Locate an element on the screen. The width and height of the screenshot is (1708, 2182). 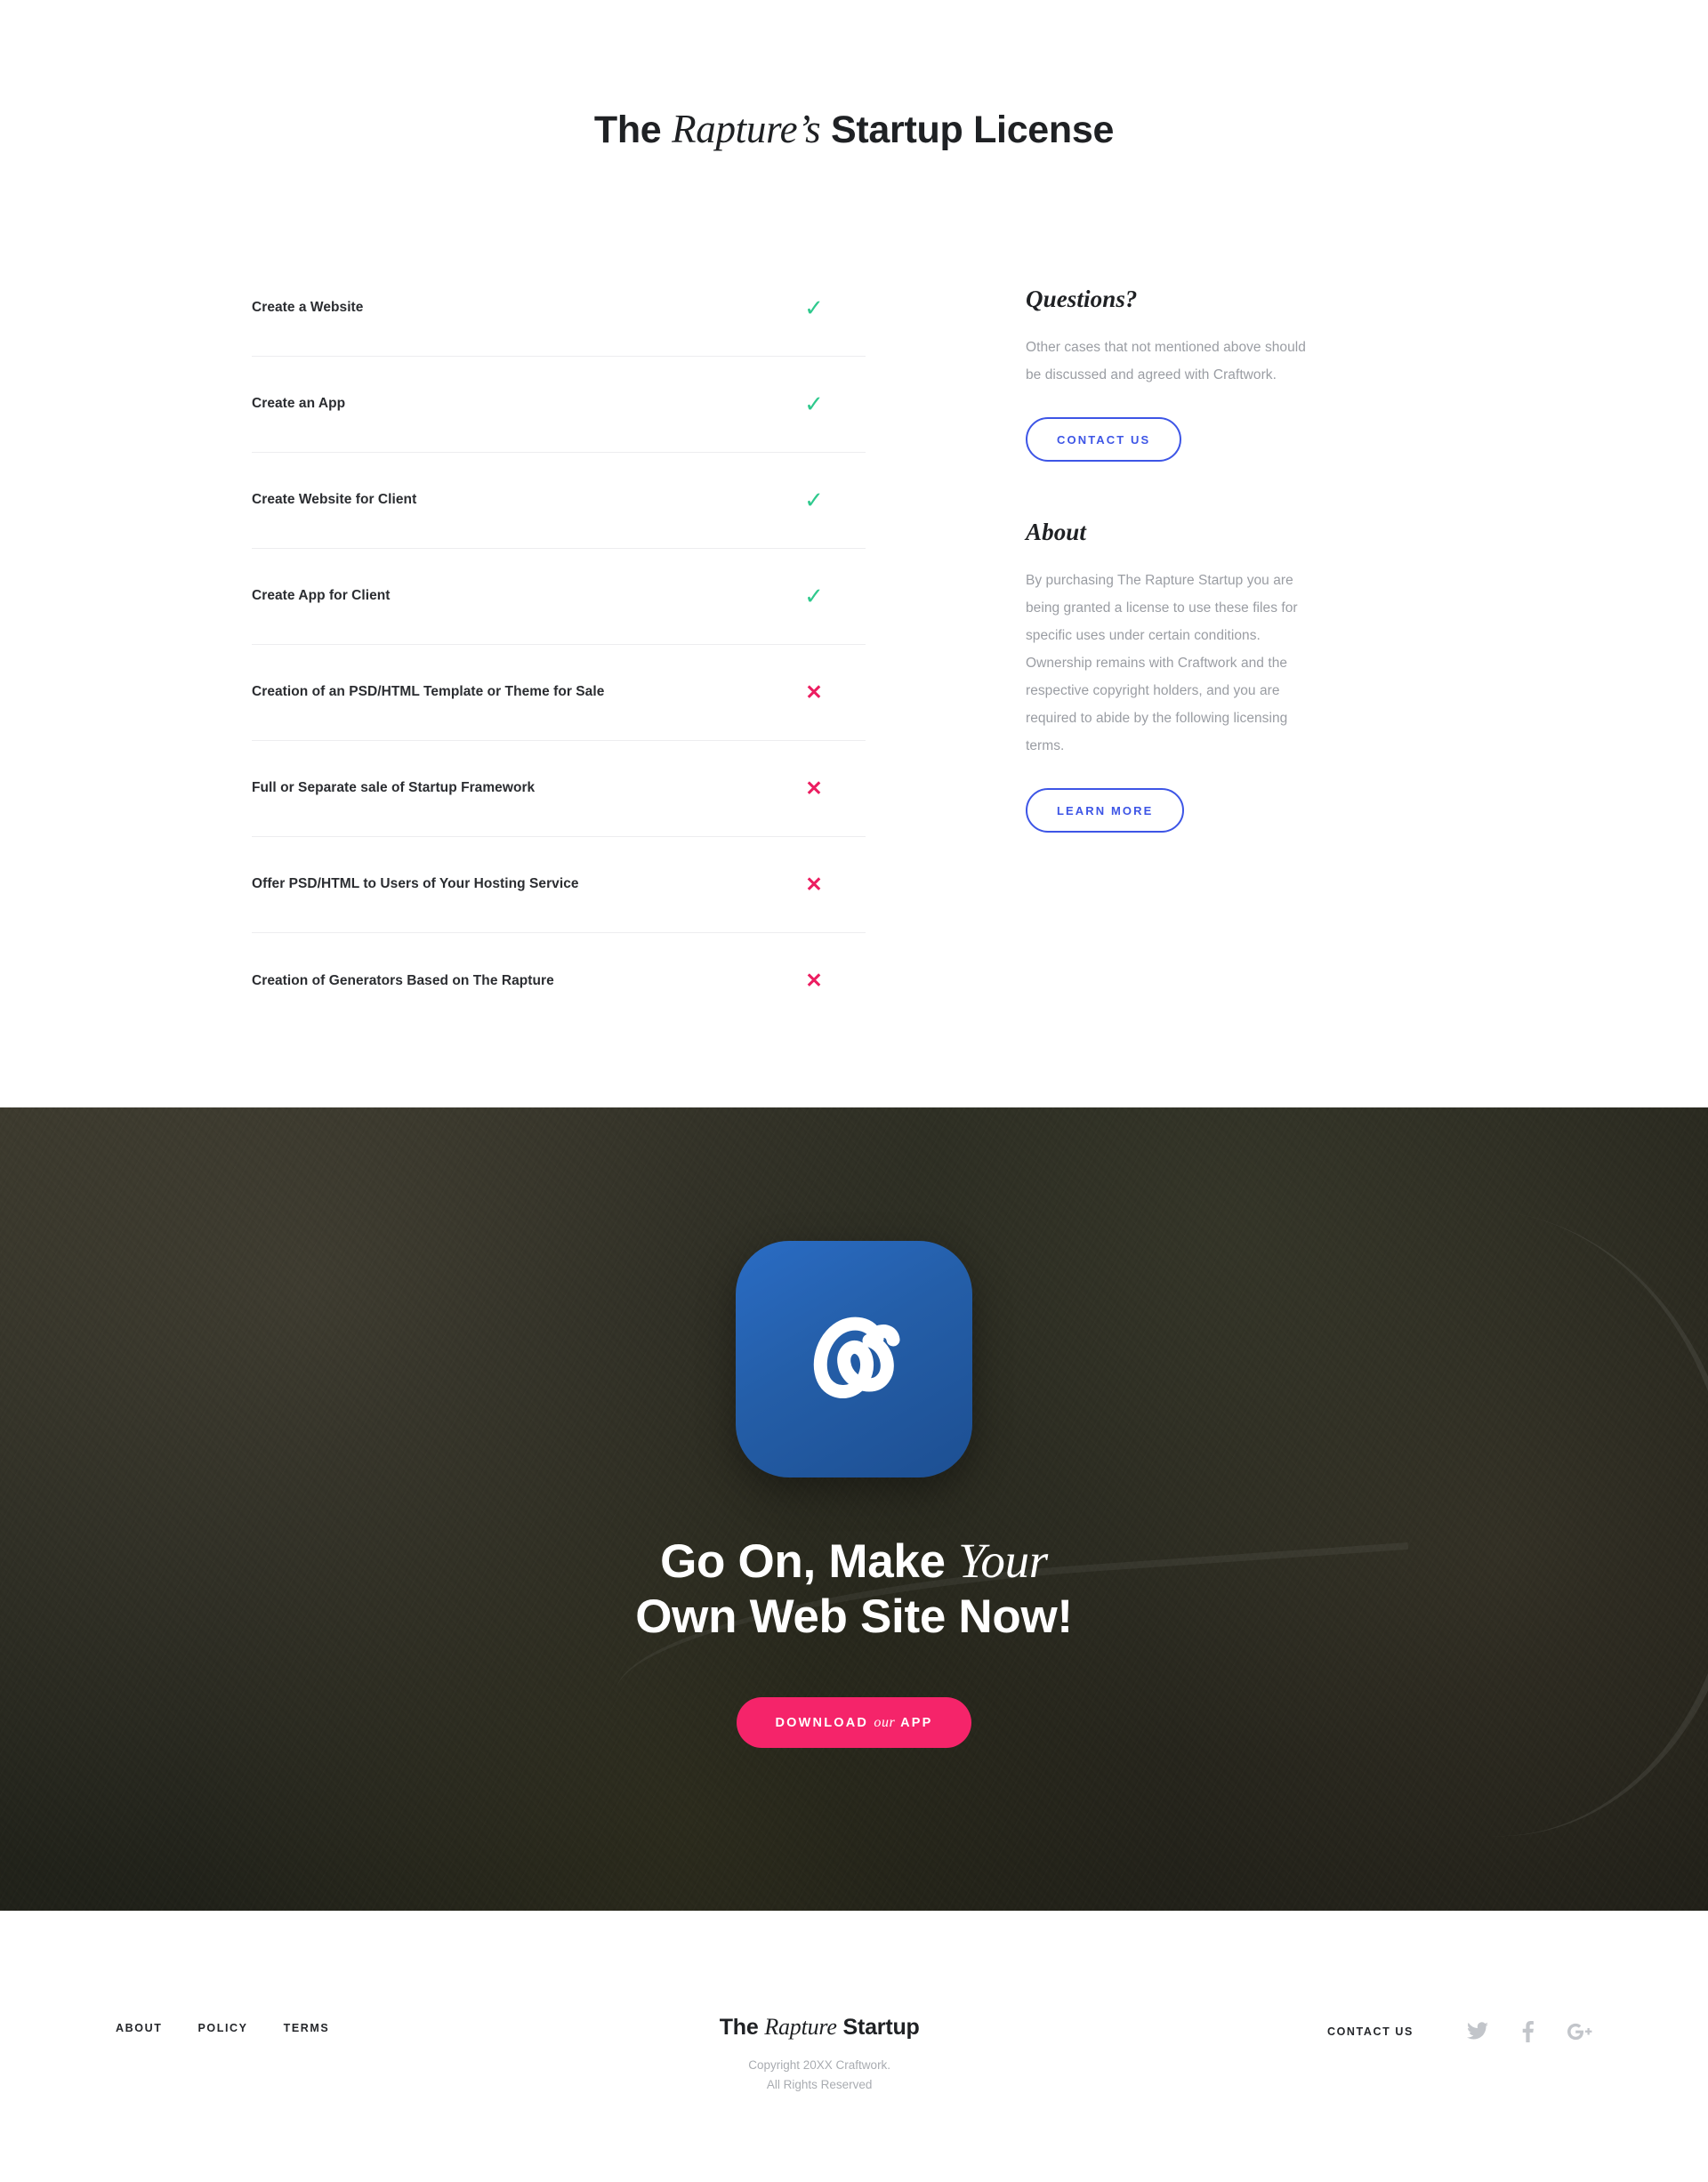
permission-label: Create Website for Client is located at coordinates (334, 500).